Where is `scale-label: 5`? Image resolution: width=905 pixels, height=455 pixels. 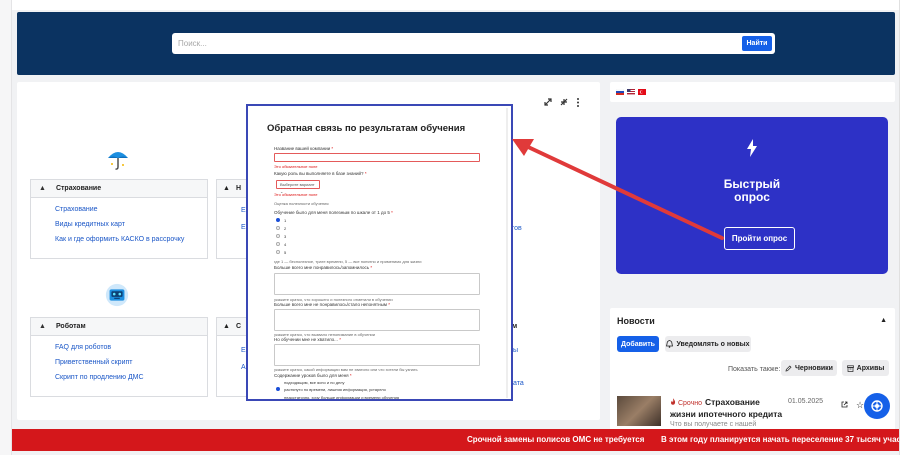
scale-label: 5 is located at coordinates (285, 252).